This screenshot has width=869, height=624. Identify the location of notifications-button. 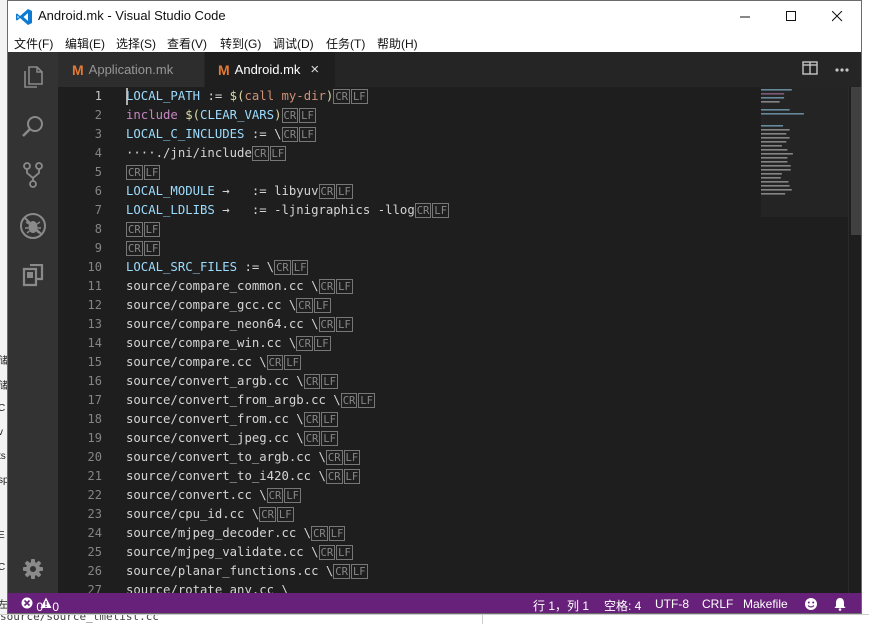
(840, 605).